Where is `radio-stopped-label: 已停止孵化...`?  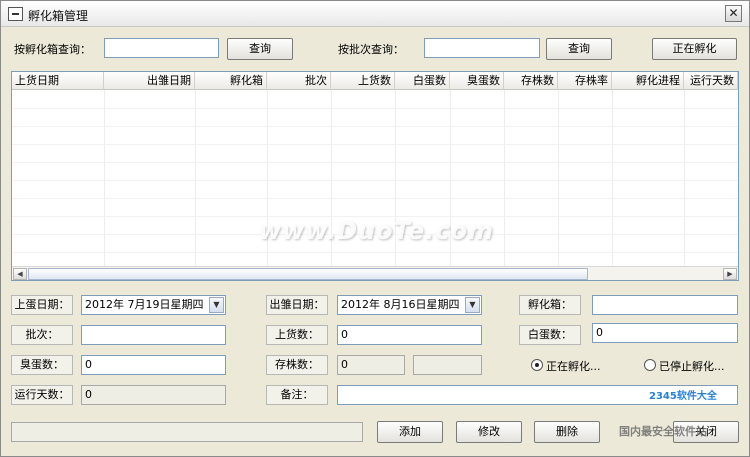
radio-stopped-label: 已停止孵化... is located at coordinates (692, 366).